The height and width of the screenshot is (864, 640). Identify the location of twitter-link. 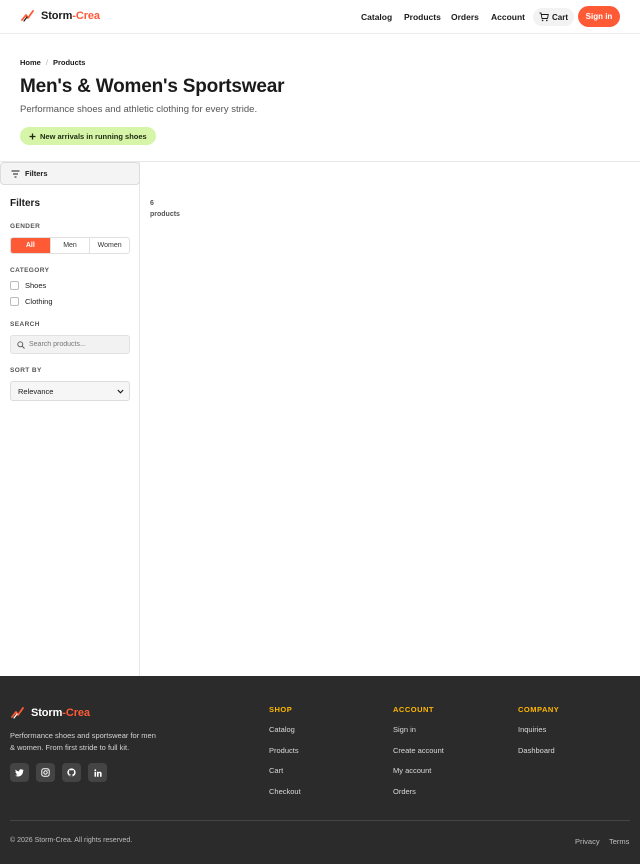
(19, 772).